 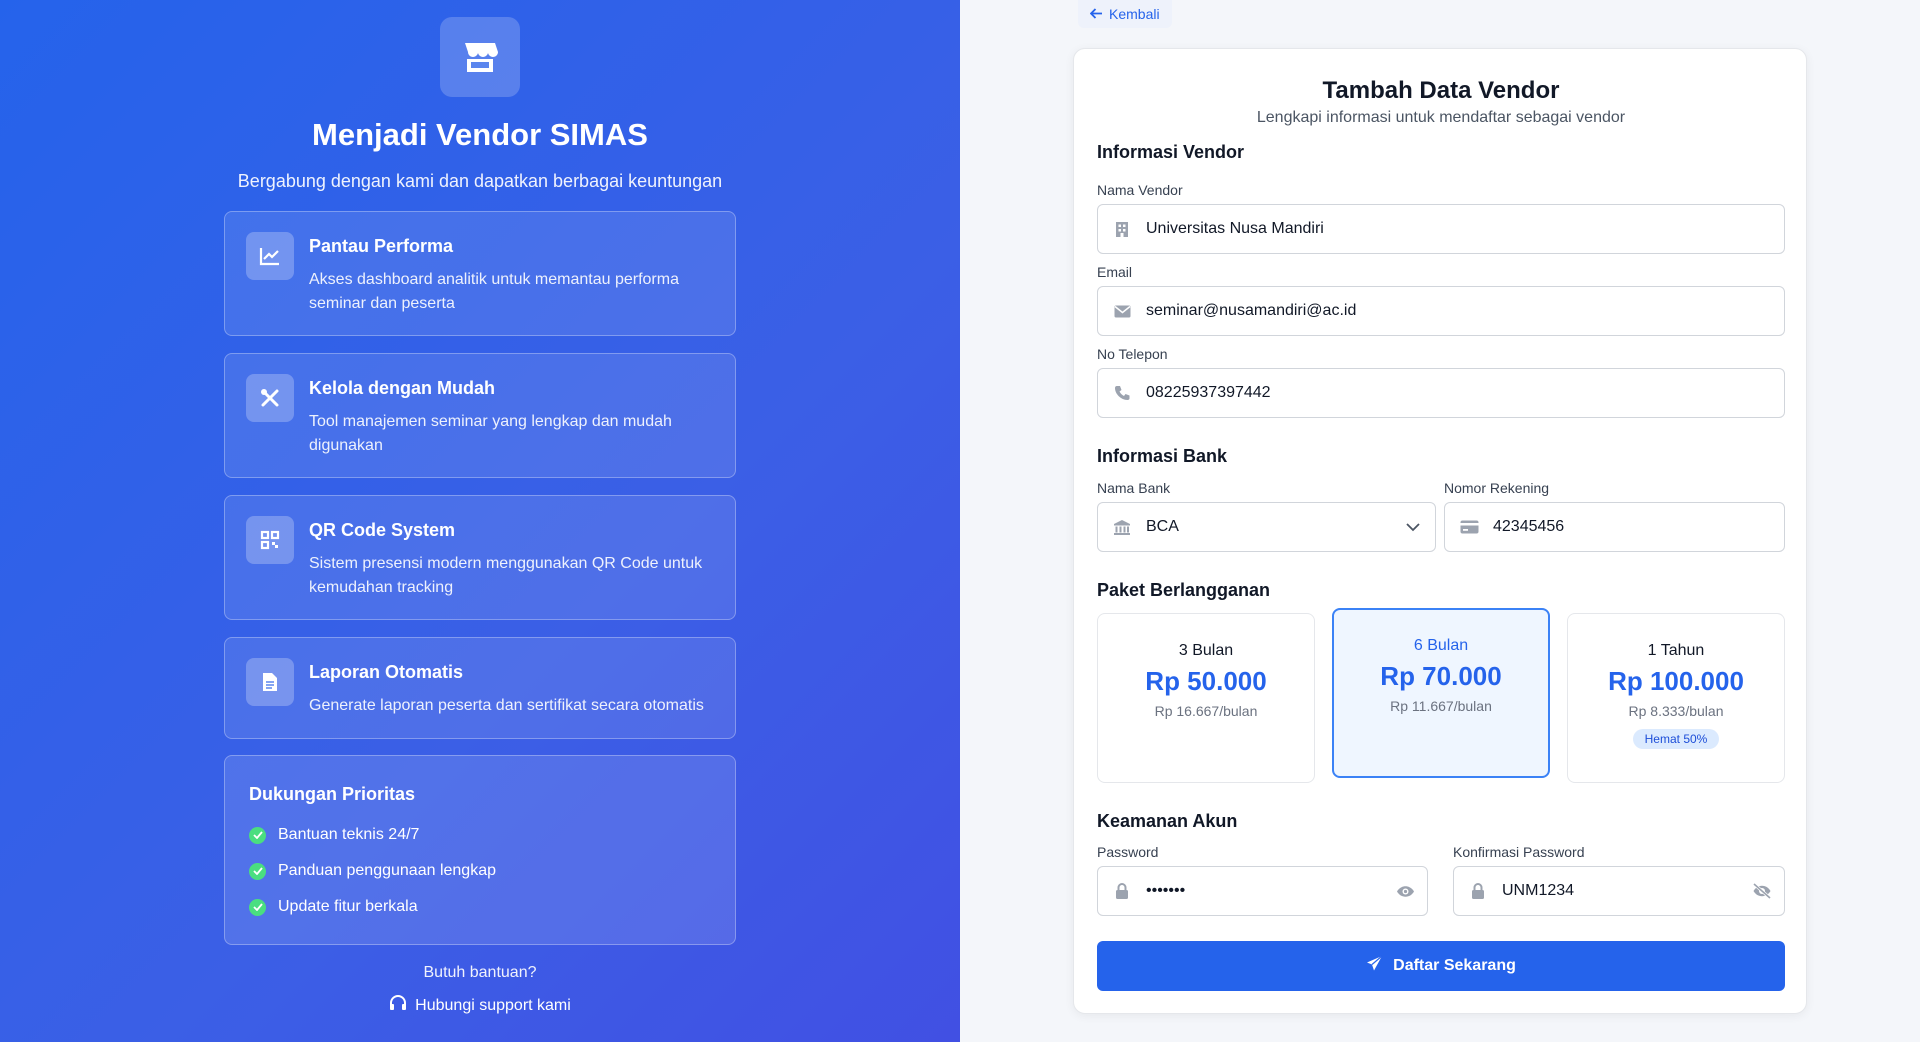 I want to click on email-field: seminar@nusamandiri@ac.id, so click(x=1441, y=311).